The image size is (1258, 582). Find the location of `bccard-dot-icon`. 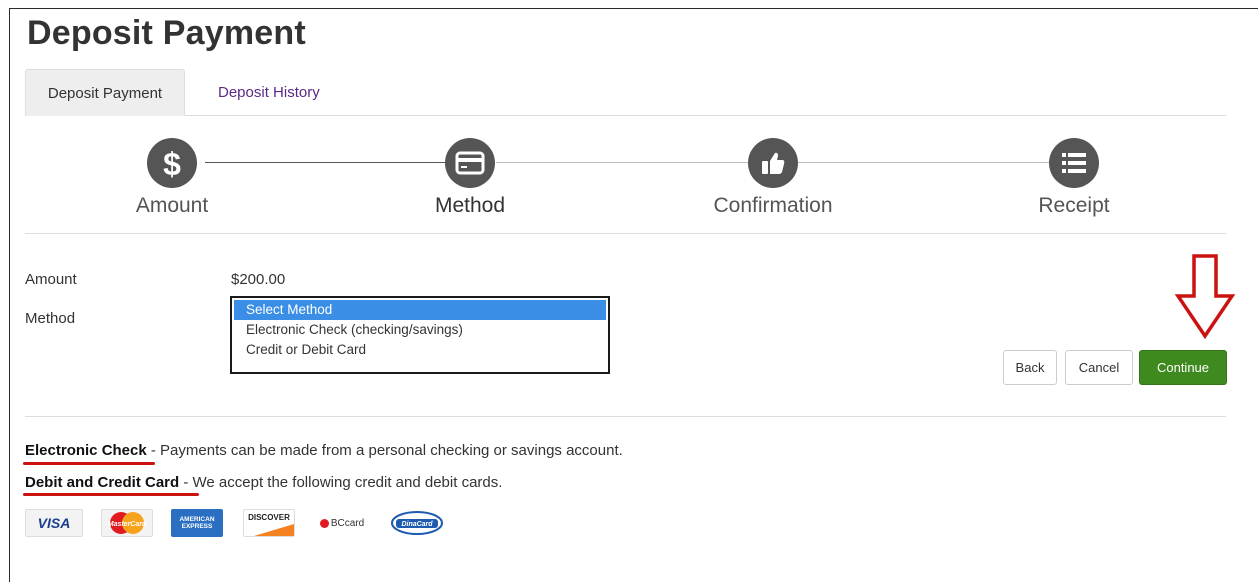

bccard-dot-icon is located at coordinates (324, 523).